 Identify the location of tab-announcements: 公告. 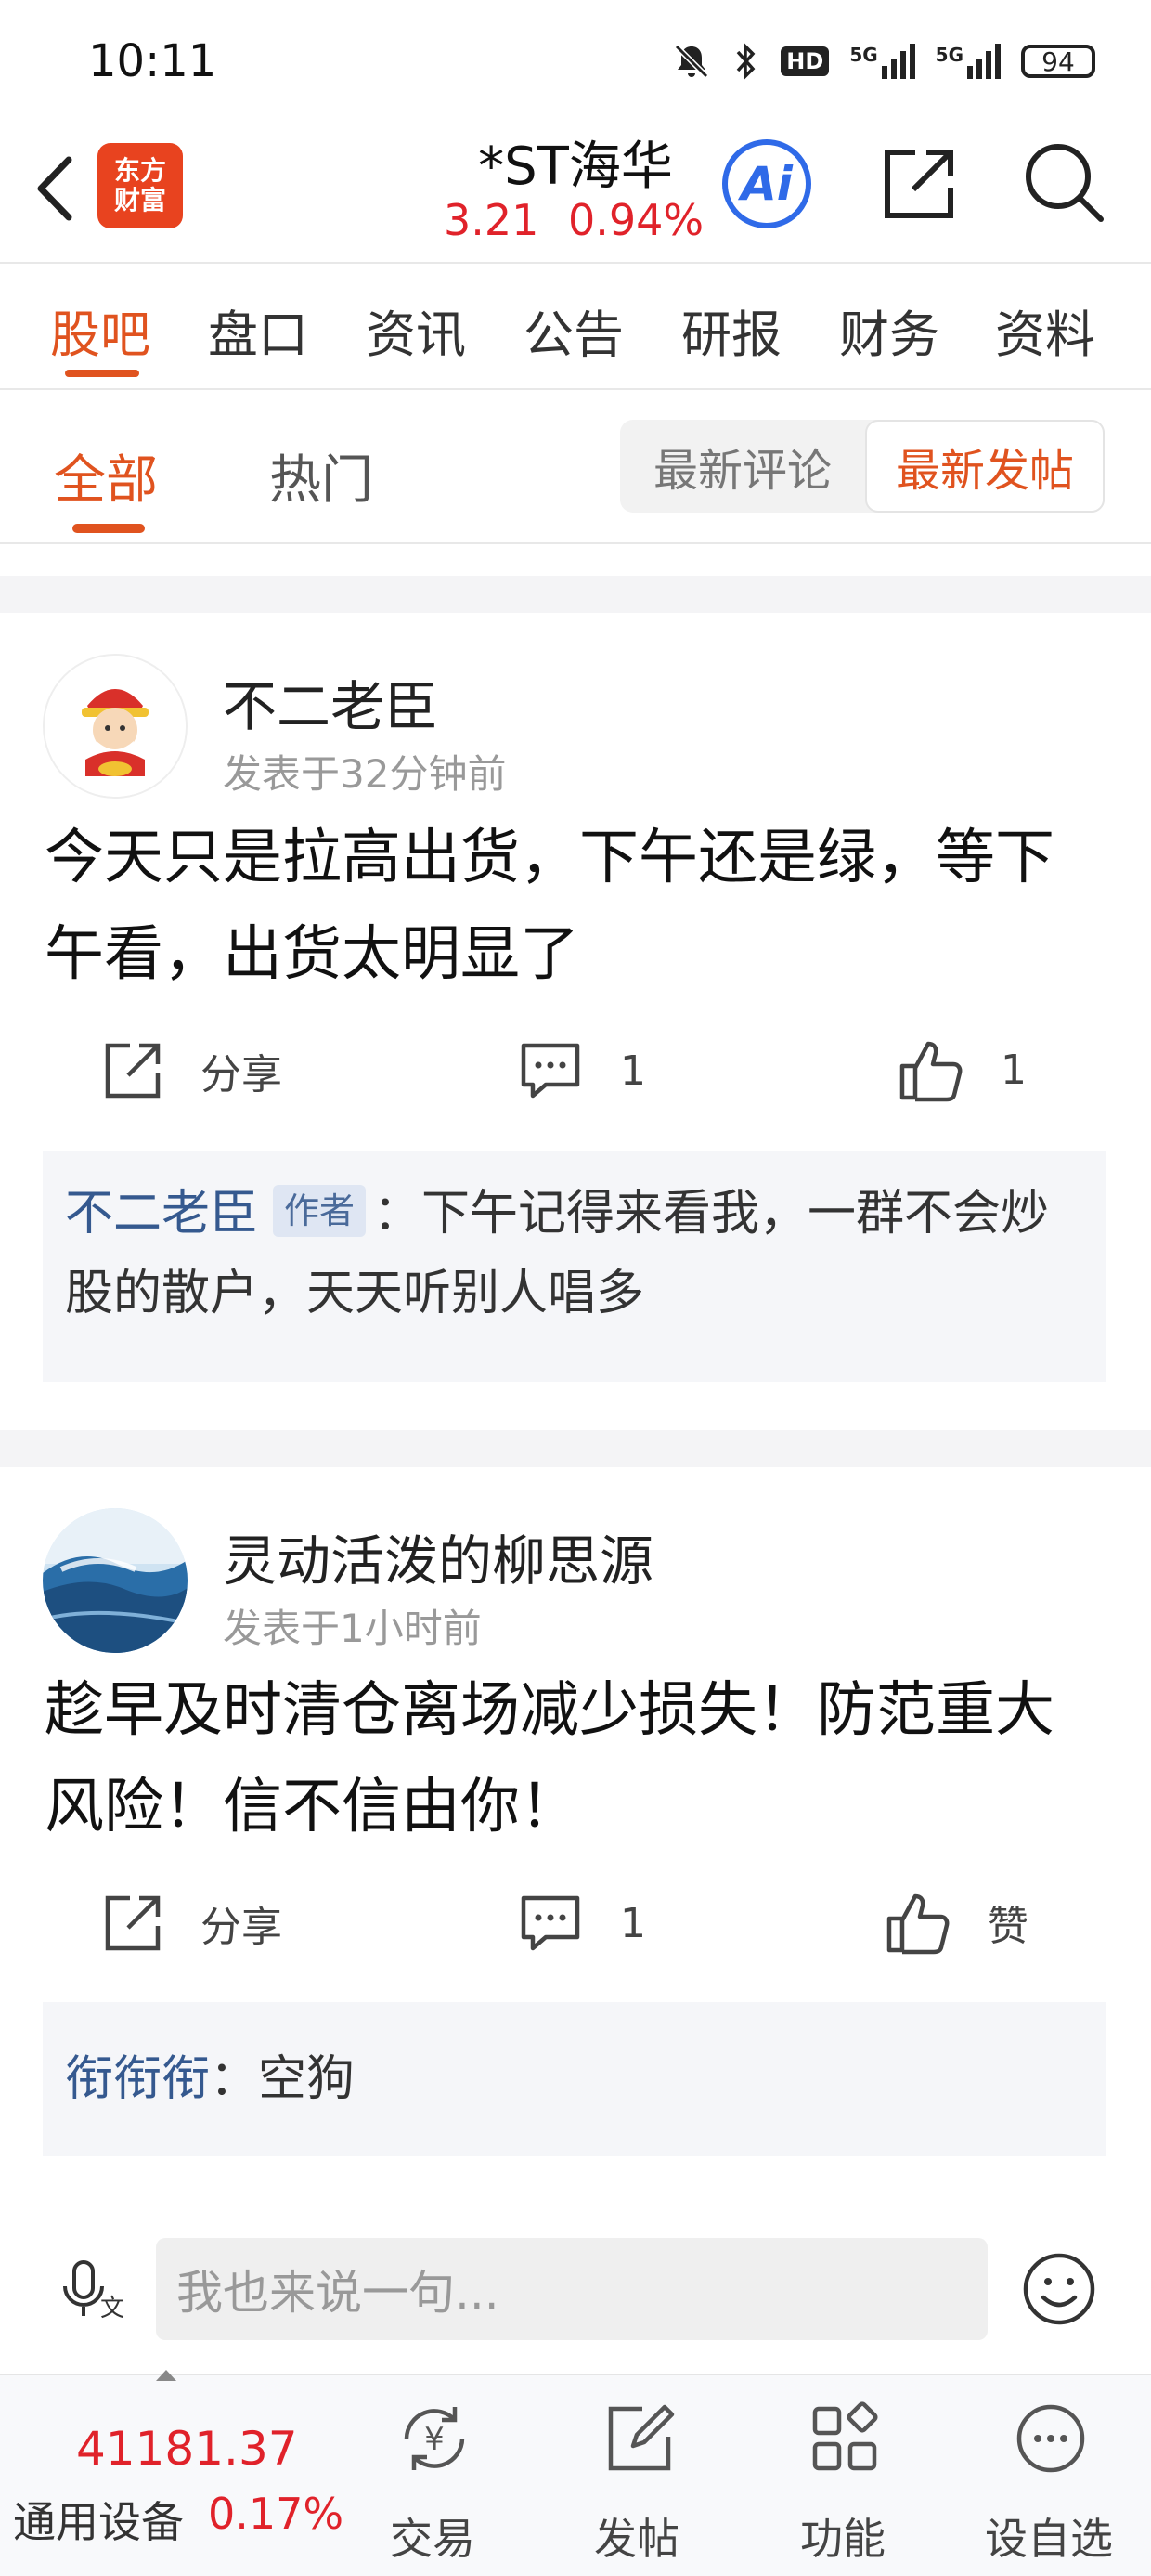
(574, 330).